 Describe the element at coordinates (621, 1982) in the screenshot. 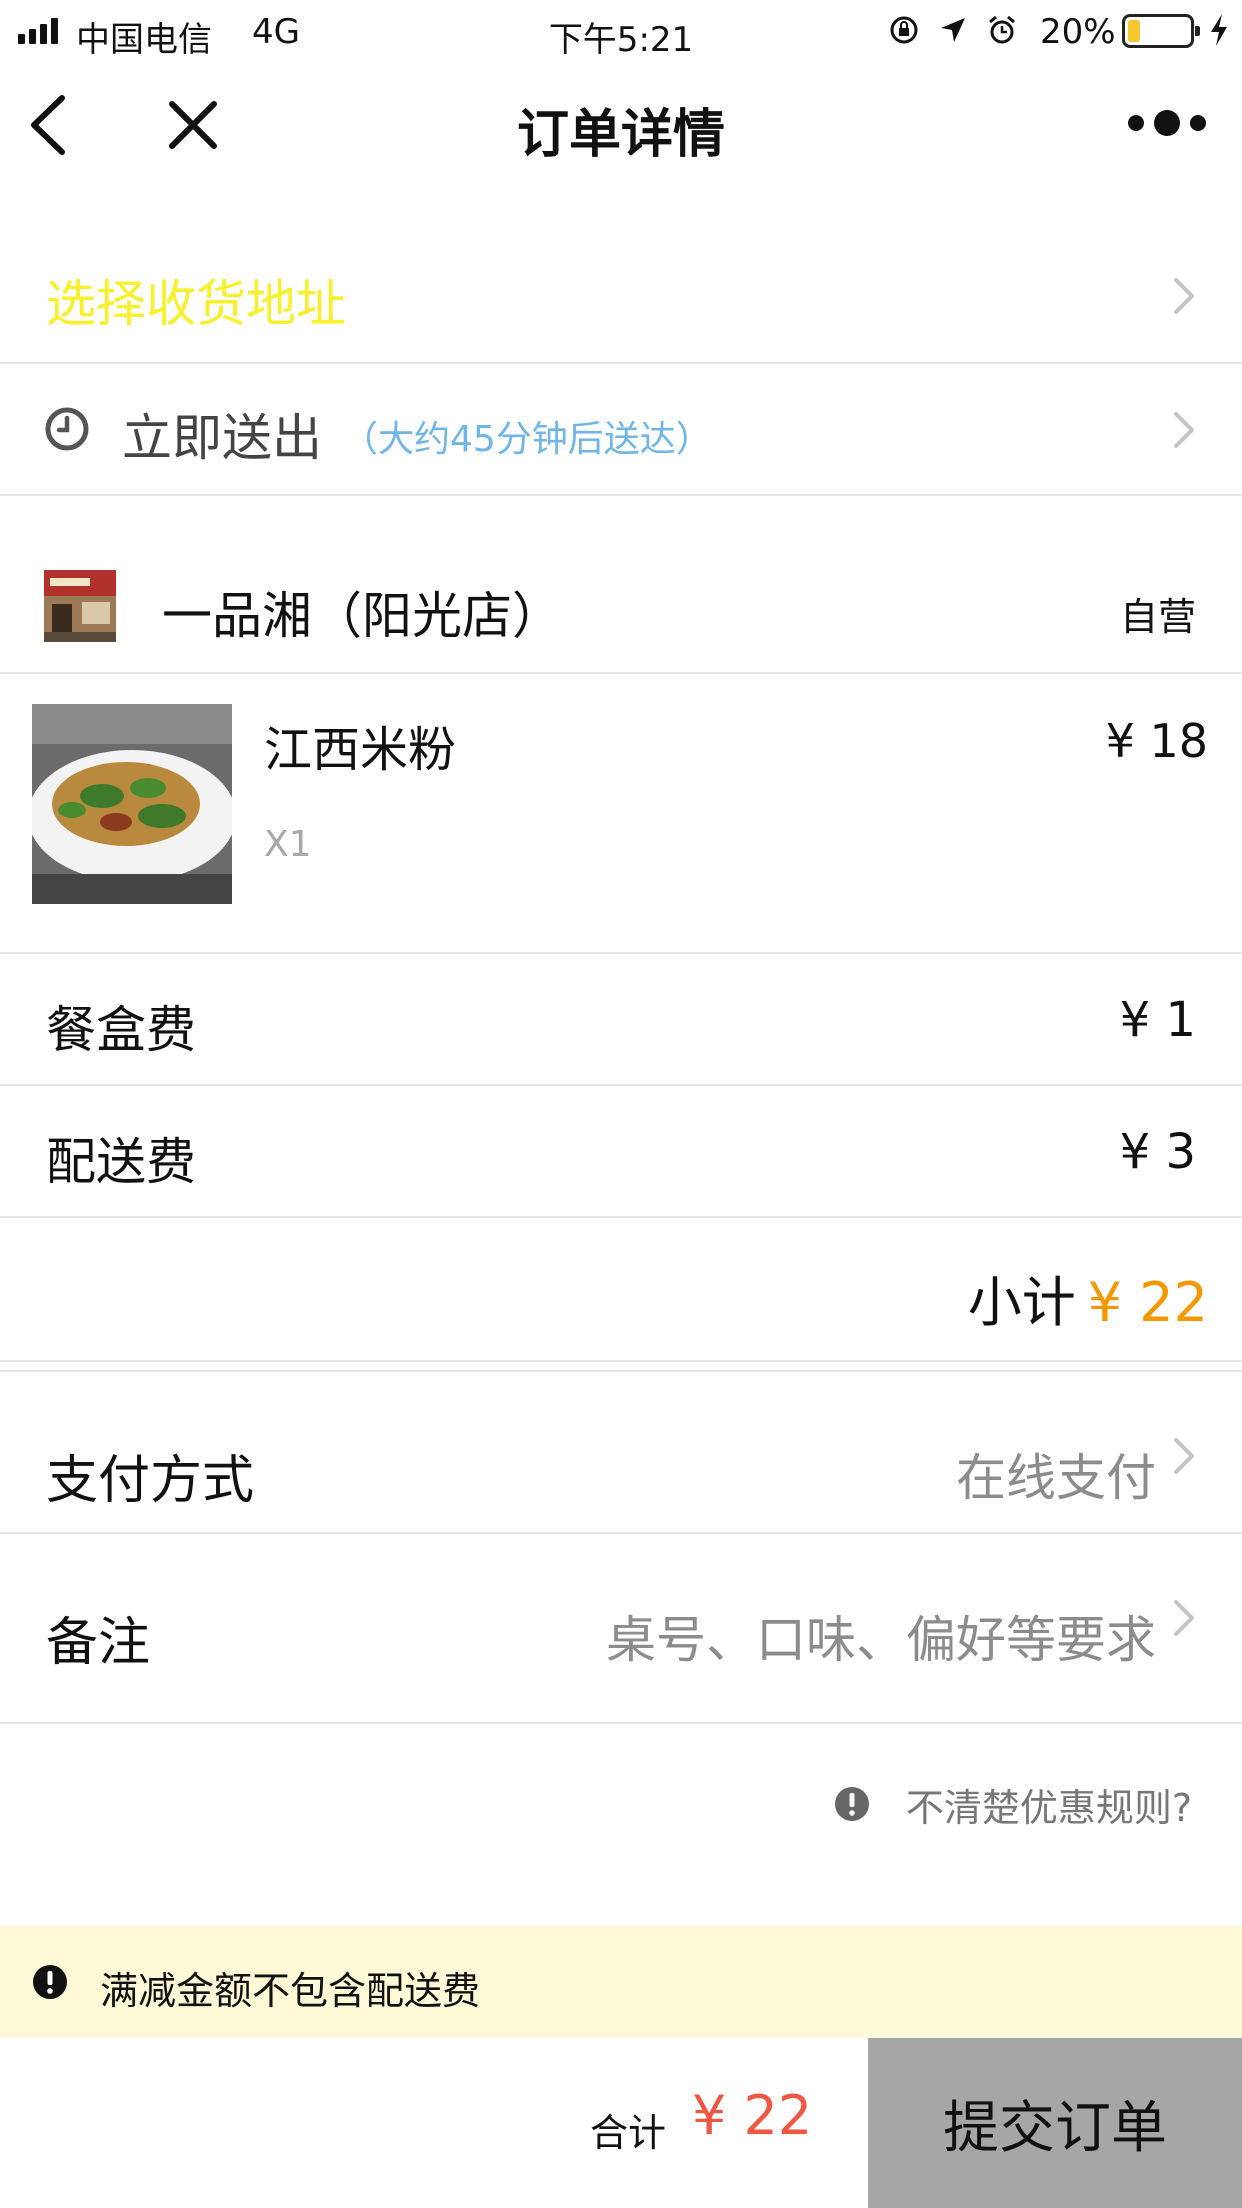

I see `notice-bar: 满减金额不包含配送费` at that location.